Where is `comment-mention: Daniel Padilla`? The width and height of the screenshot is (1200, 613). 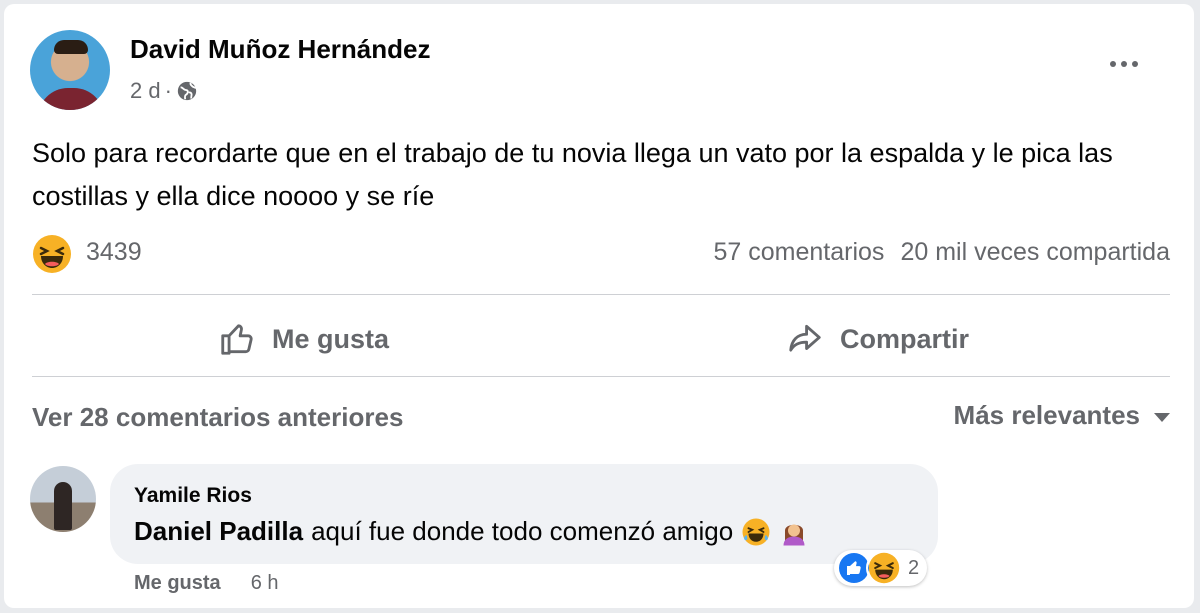
comment-mention: Daniel Padilla is located at coordinates (218, 531).